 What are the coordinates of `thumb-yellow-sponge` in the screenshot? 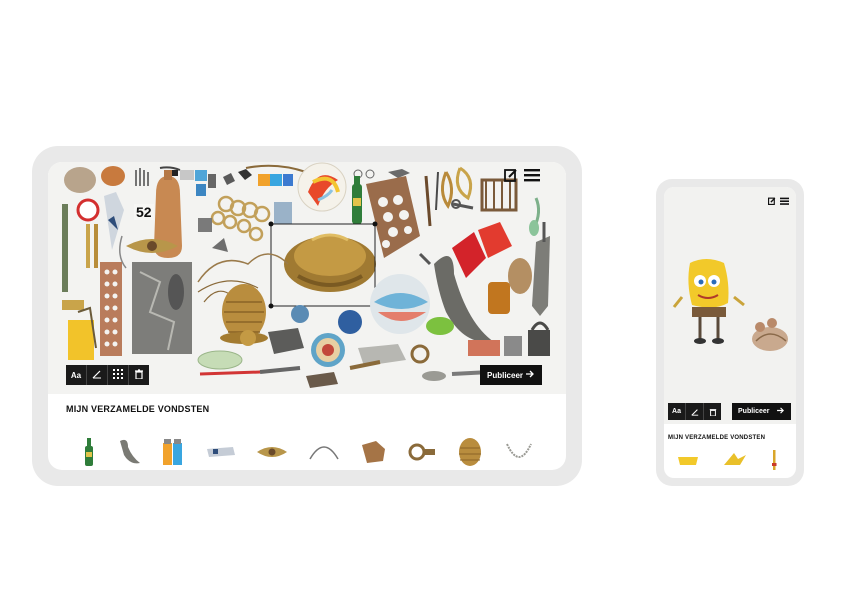 It's located at (688, 460).